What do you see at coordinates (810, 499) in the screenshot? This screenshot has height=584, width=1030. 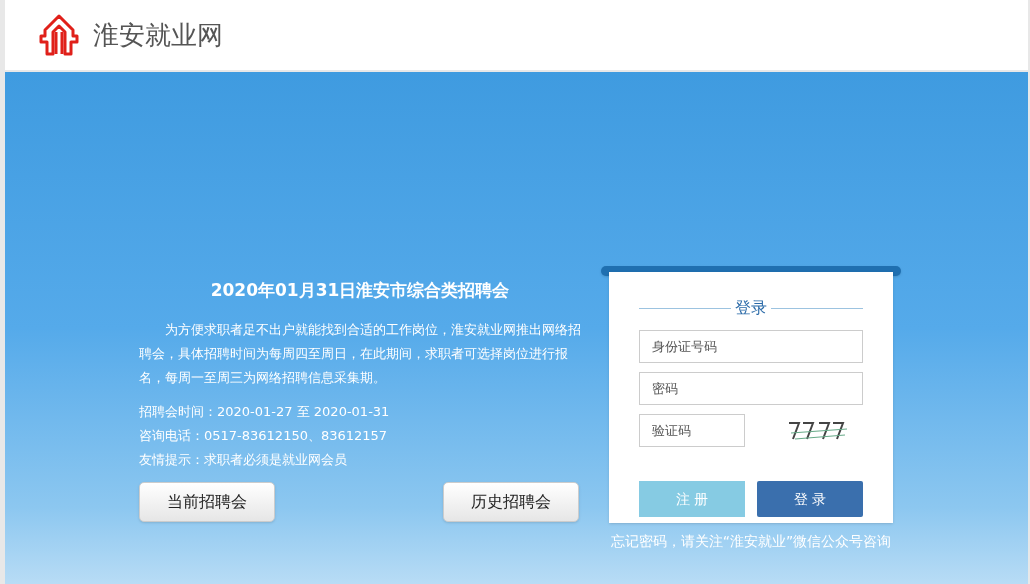 I see `login-button: 登 录` at bounding box center [810, 499].